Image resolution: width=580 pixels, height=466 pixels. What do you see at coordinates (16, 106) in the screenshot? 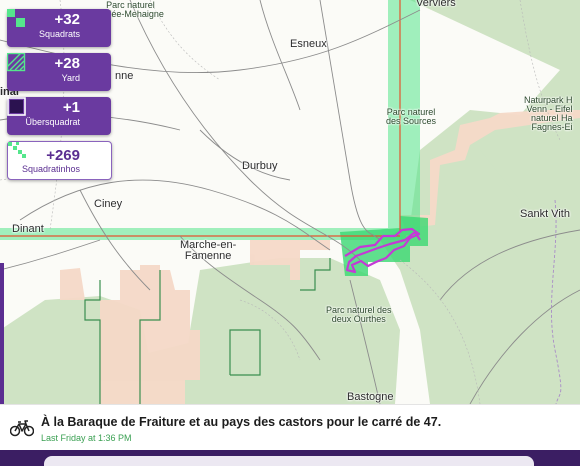
I see `ubersquadrat-icon` at bounding box center [16, 106].